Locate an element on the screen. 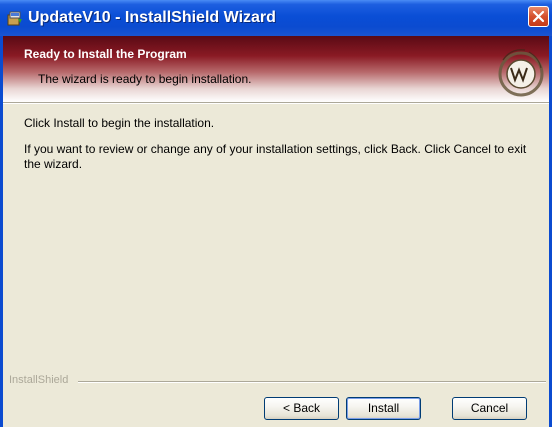 Image resolution: width=552 pixels, height=427 pixels. window-title: UpdateV10 - InstallShield Wizard is located at coordinates (152, 17).